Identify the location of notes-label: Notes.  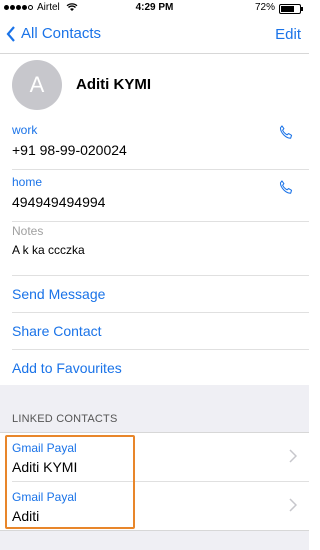
(28, 231).